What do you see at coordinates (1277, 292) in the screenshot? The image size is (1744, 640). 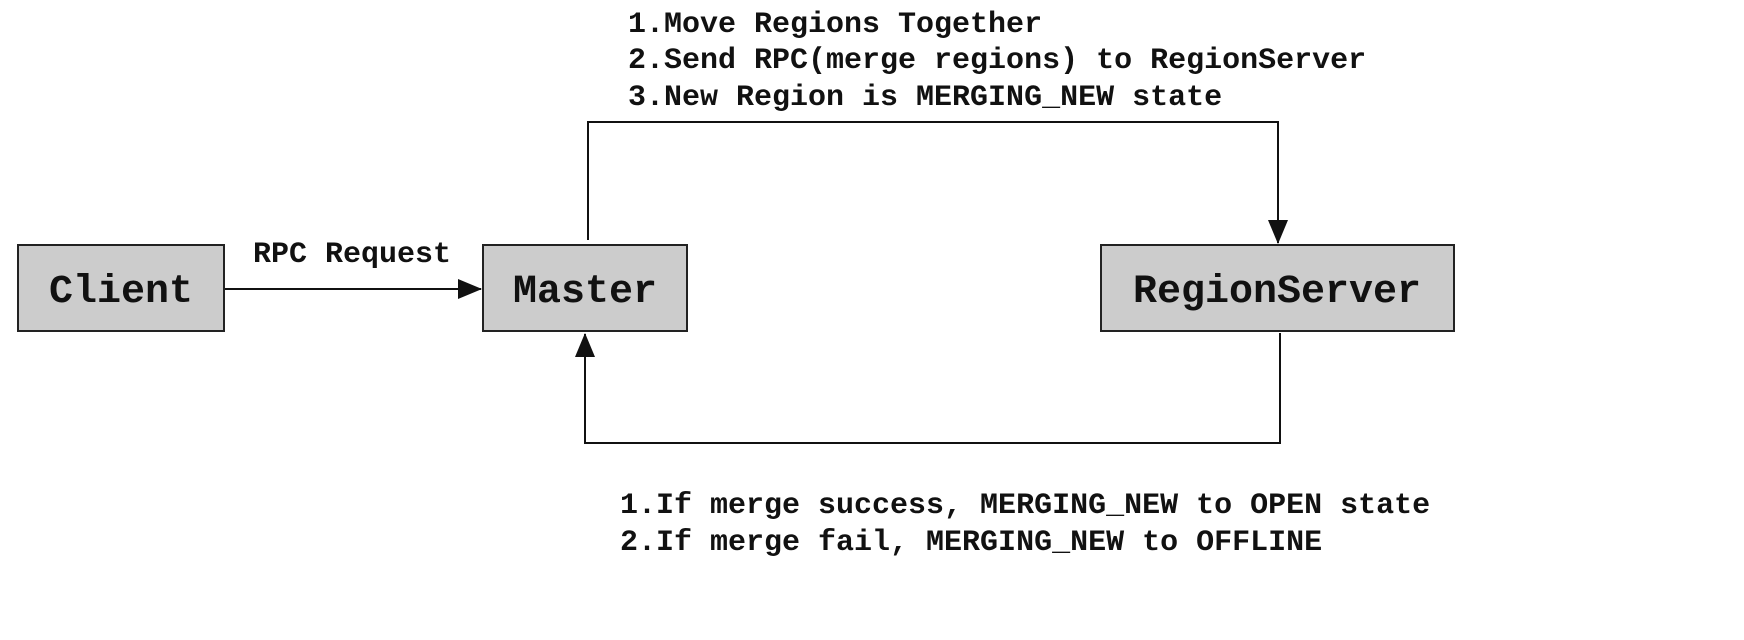 I see `regionserver-label: RegionServer` at bounding box center [1277, 292].